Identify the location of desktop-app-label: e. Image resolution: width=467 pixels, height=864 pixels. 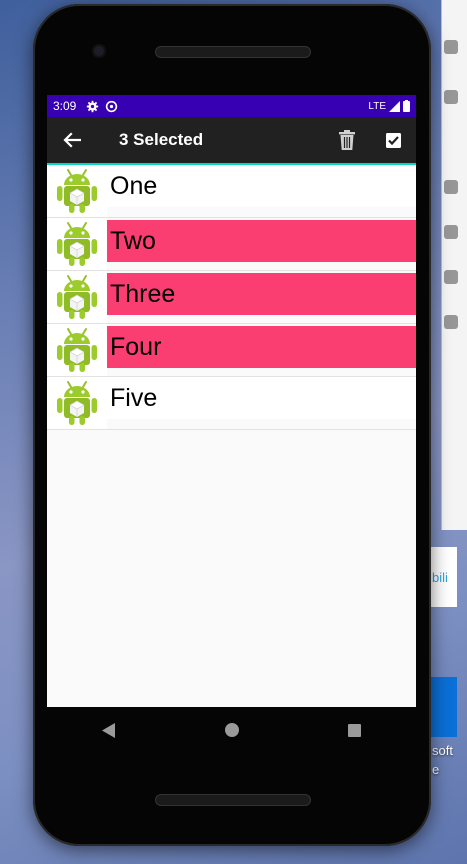
(436, 769).